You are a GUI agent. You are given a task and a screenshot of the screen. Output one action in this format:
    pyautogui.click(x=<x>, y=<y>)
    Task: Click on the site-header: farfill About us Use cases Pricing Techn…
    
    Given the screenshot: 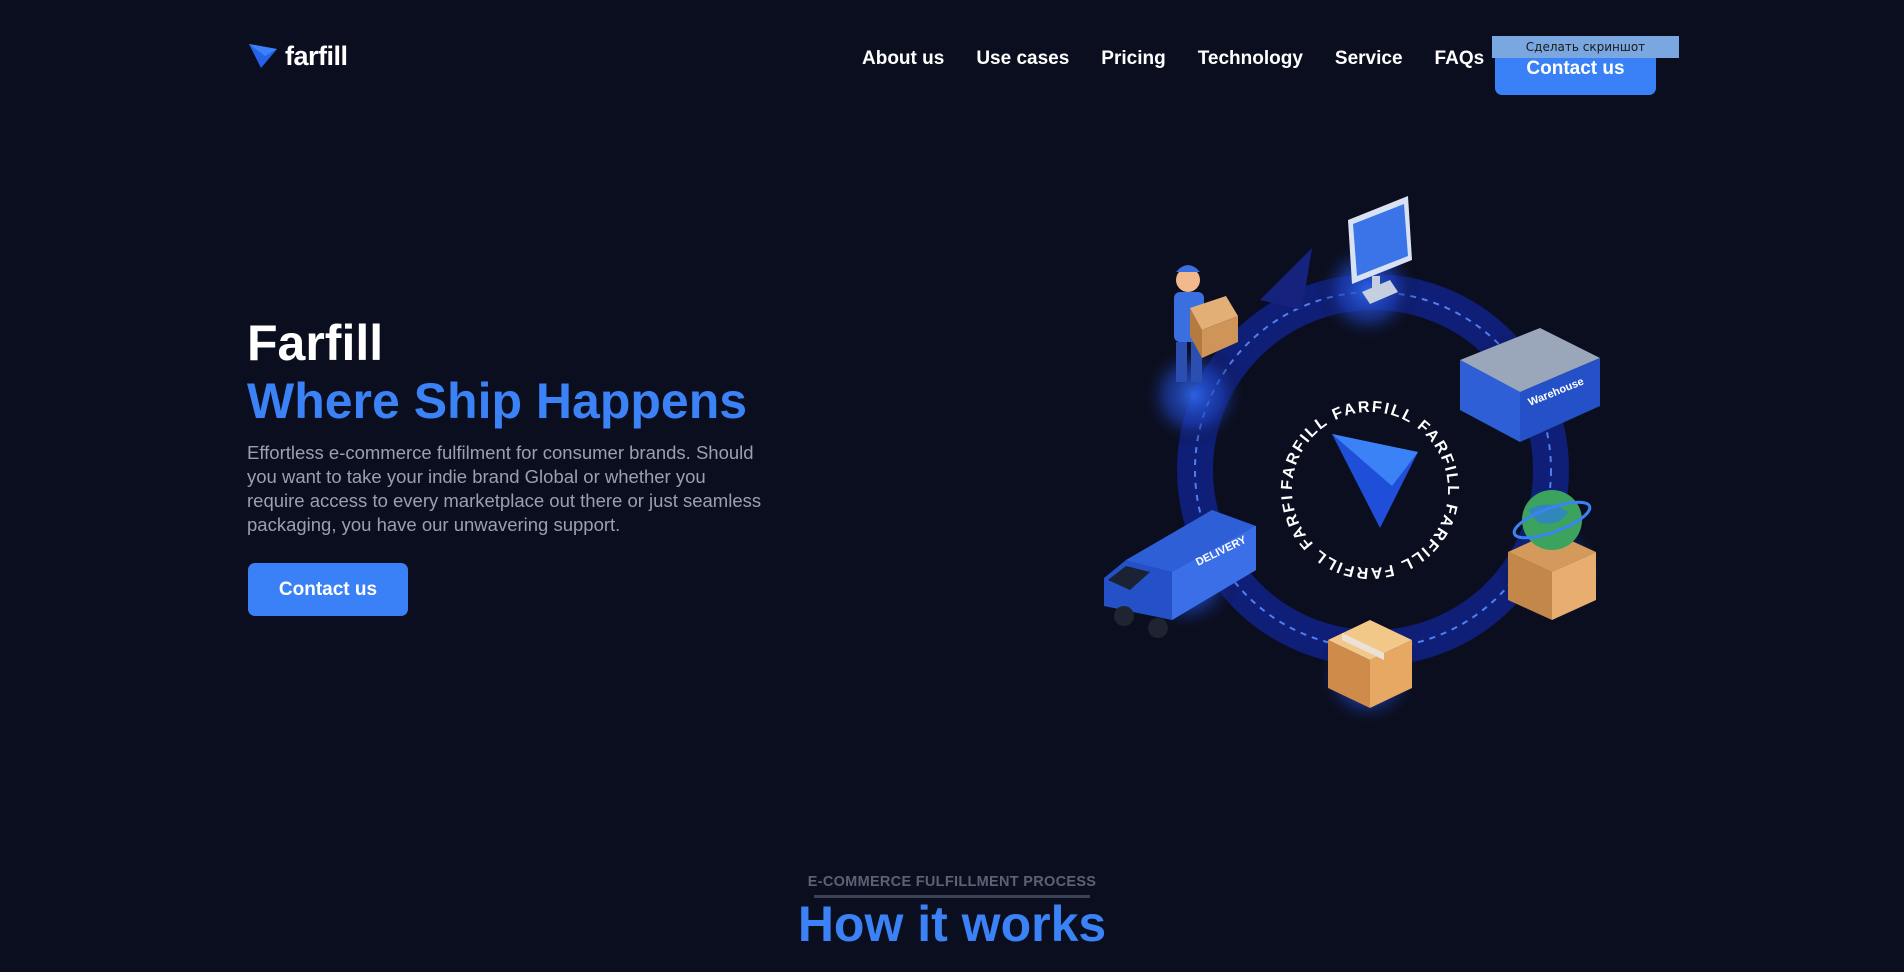 What is the action you would take?
    pyautogui.click(x=952, y=55)
    